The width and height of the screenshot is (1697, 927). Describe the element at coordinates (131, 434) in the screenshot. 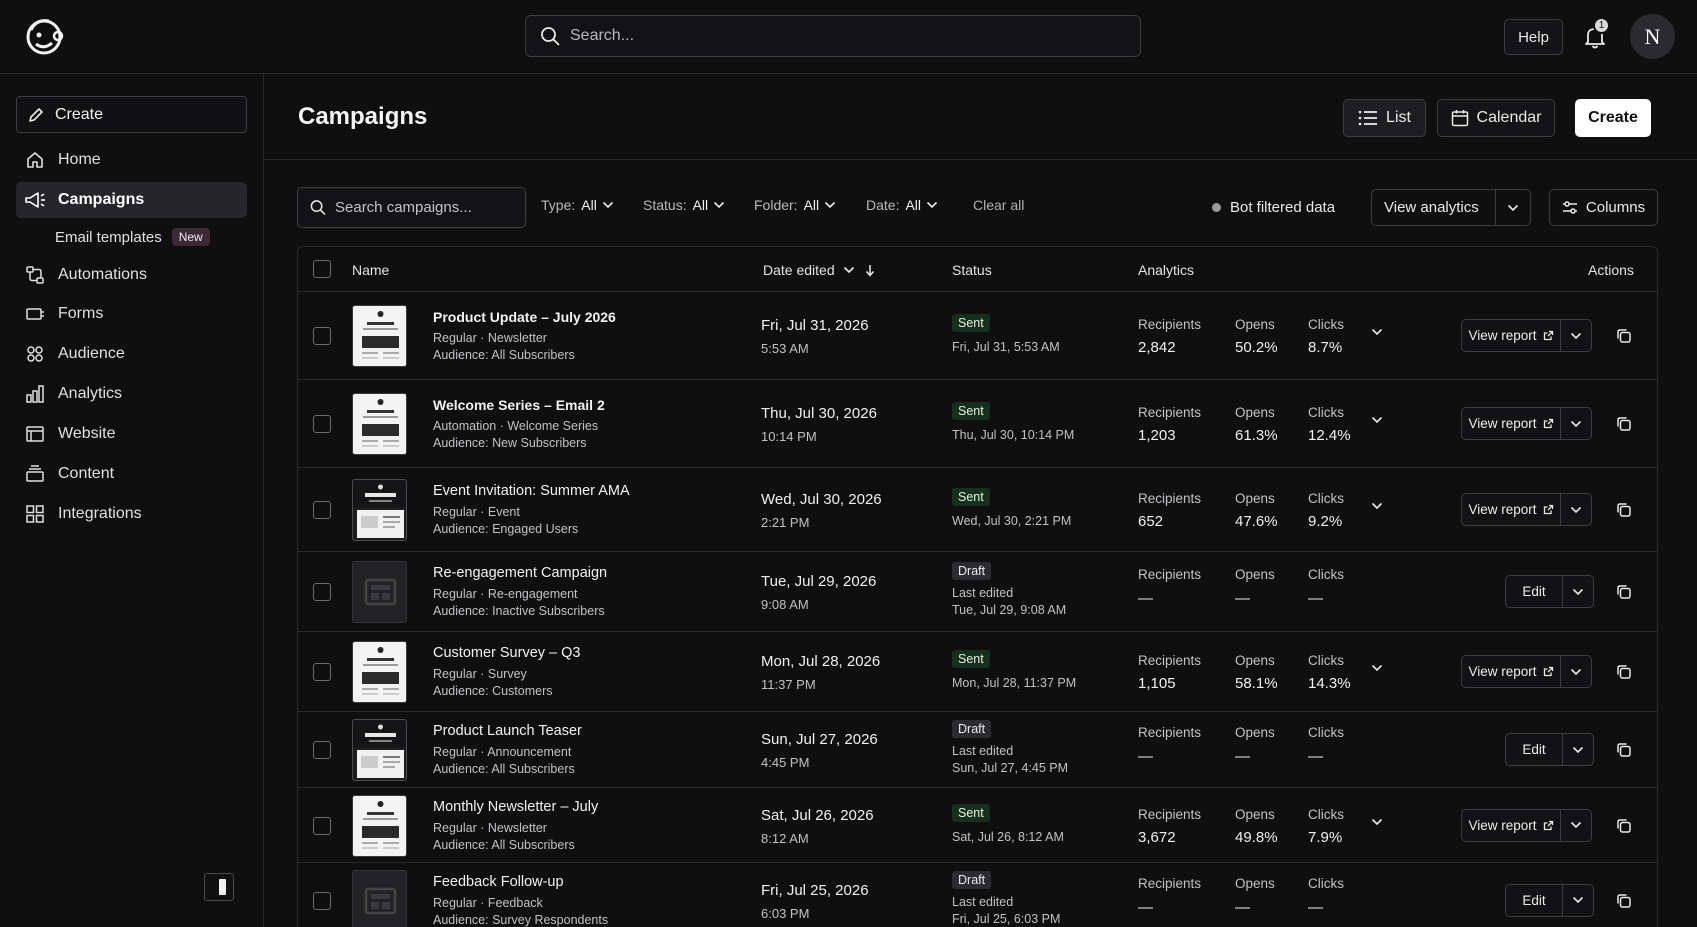

I see `sidebar-item-website: Website` at that location.